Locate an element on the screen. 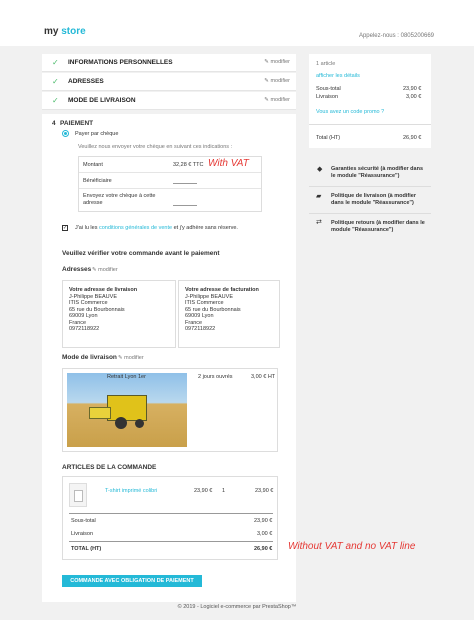 Image resolution: width=474 pixels, height=620 pixels. swap-arrows-icon: ⇄ is located at coordinates (319, 222).